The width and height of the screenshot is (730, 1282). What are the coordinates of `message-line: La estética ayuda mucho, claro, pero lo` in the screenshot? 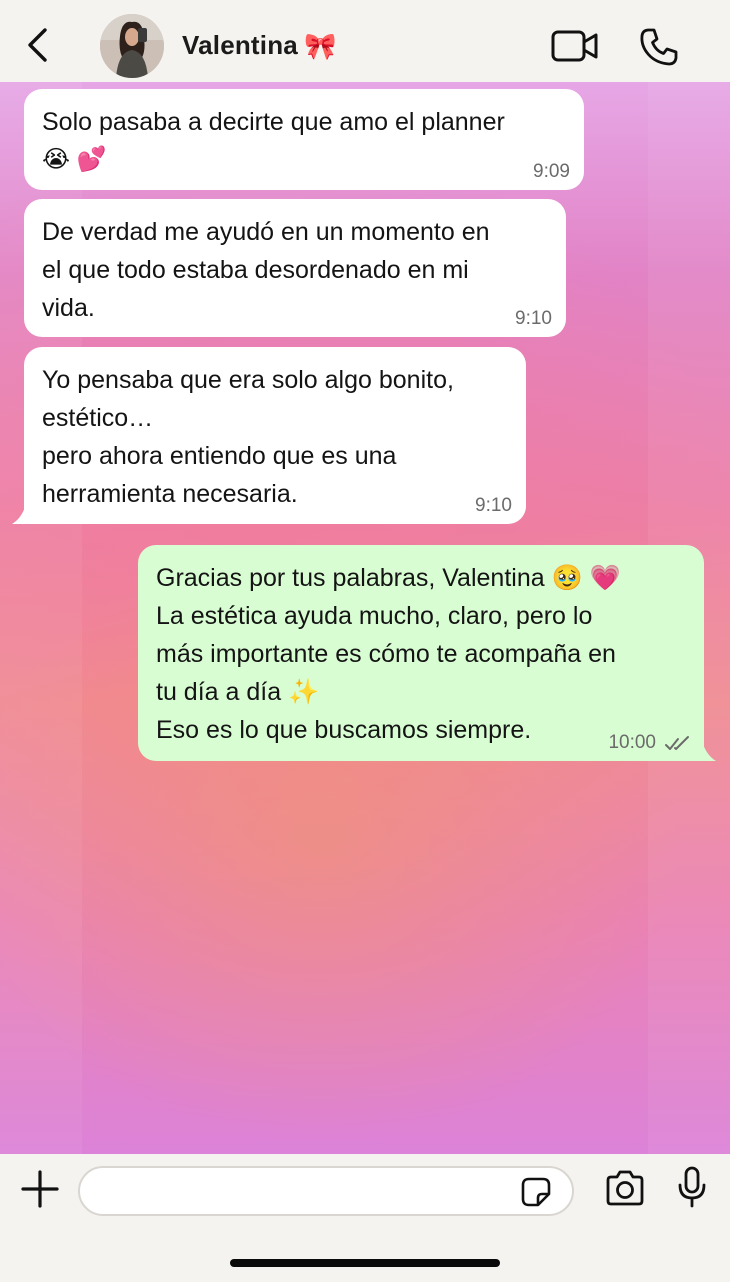 It's located at (374, 616).